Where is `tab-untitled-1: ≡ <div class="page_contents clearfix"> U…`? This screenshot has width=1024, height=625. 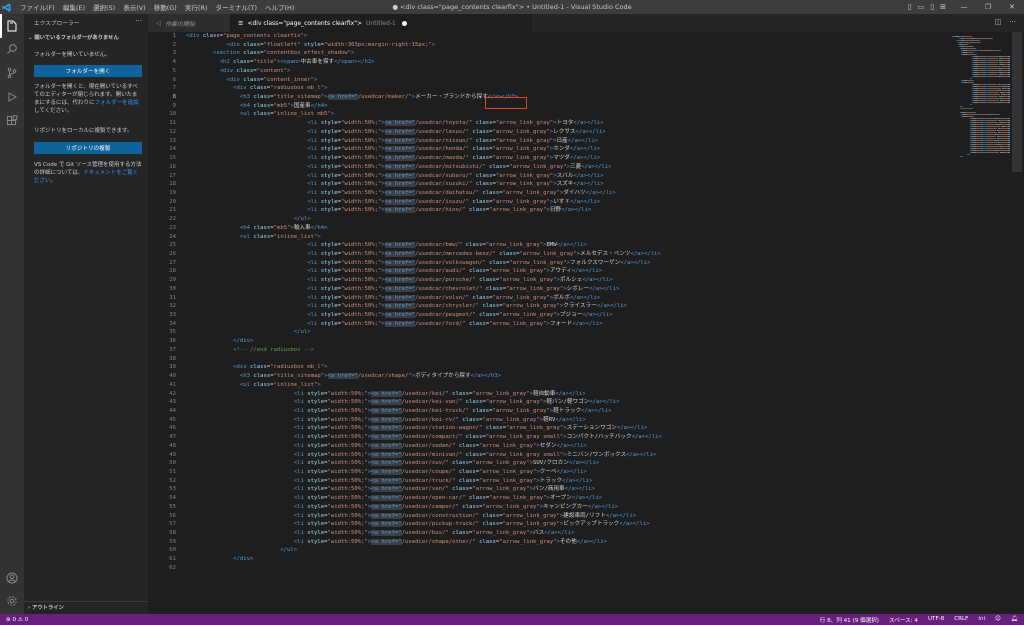
tab-untitled-1: ≡ <div class="page_contents clearfix"> U… is located at coordinates (381, 23).